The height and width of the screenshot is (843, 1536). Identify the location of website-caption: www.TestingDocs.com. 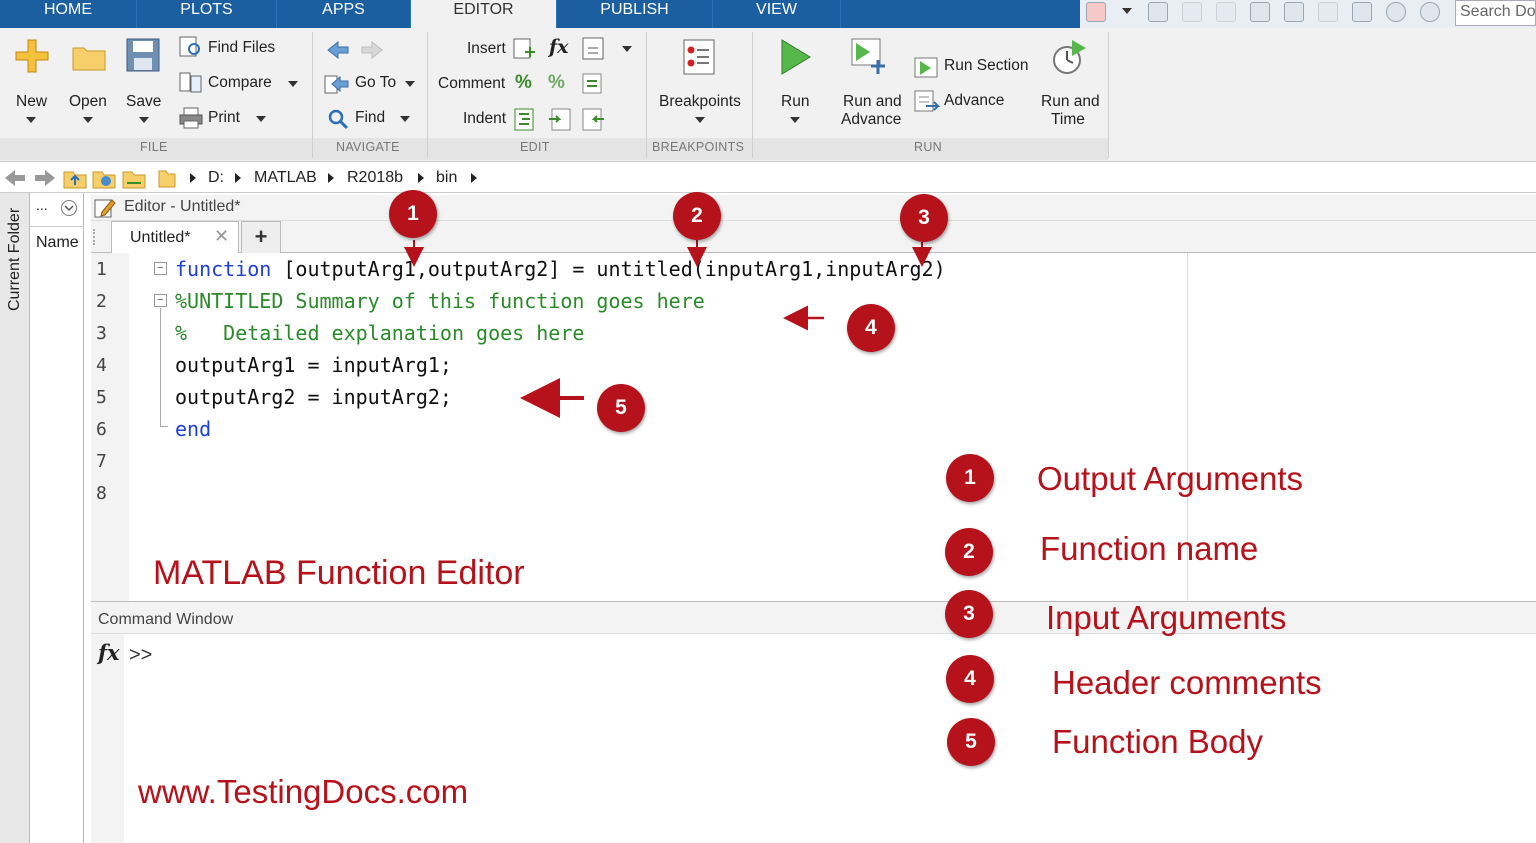
(303, 791).